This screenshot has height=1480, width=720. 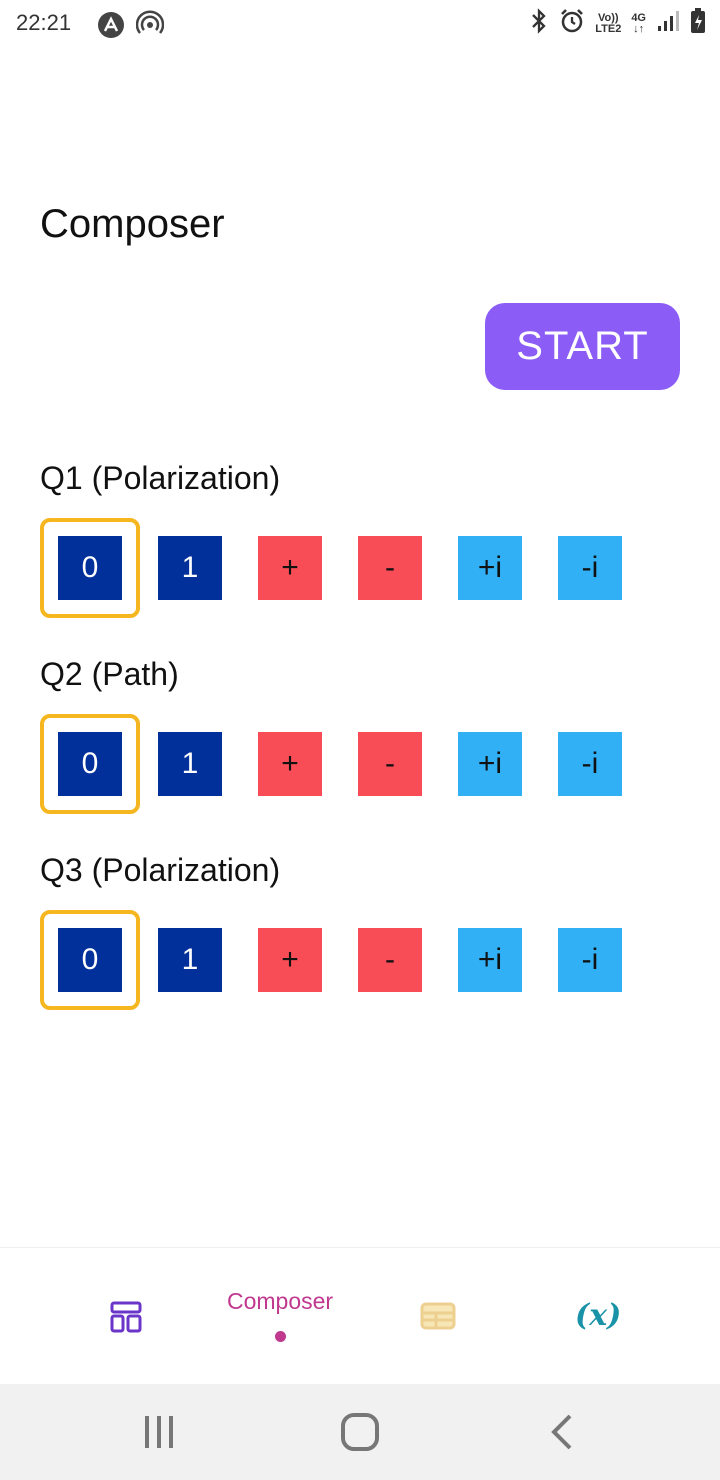 I want to click on start-button: START, so click(x=582, y=346).